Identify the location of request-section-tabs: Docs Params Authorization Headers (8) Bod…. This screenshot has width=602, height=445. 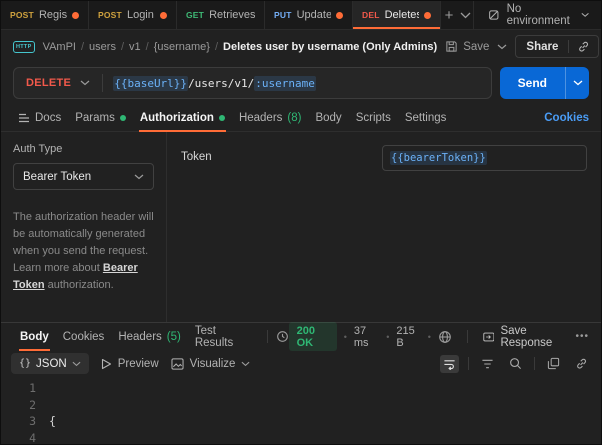
(301, 118).